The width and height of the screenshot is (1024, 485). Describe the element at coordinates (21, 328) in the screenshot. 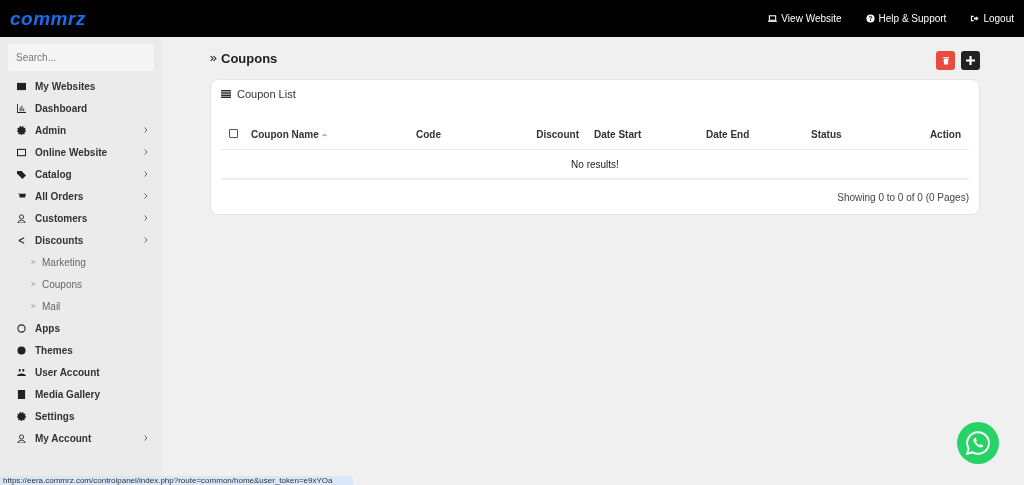

I see `circle-icon` at that location.